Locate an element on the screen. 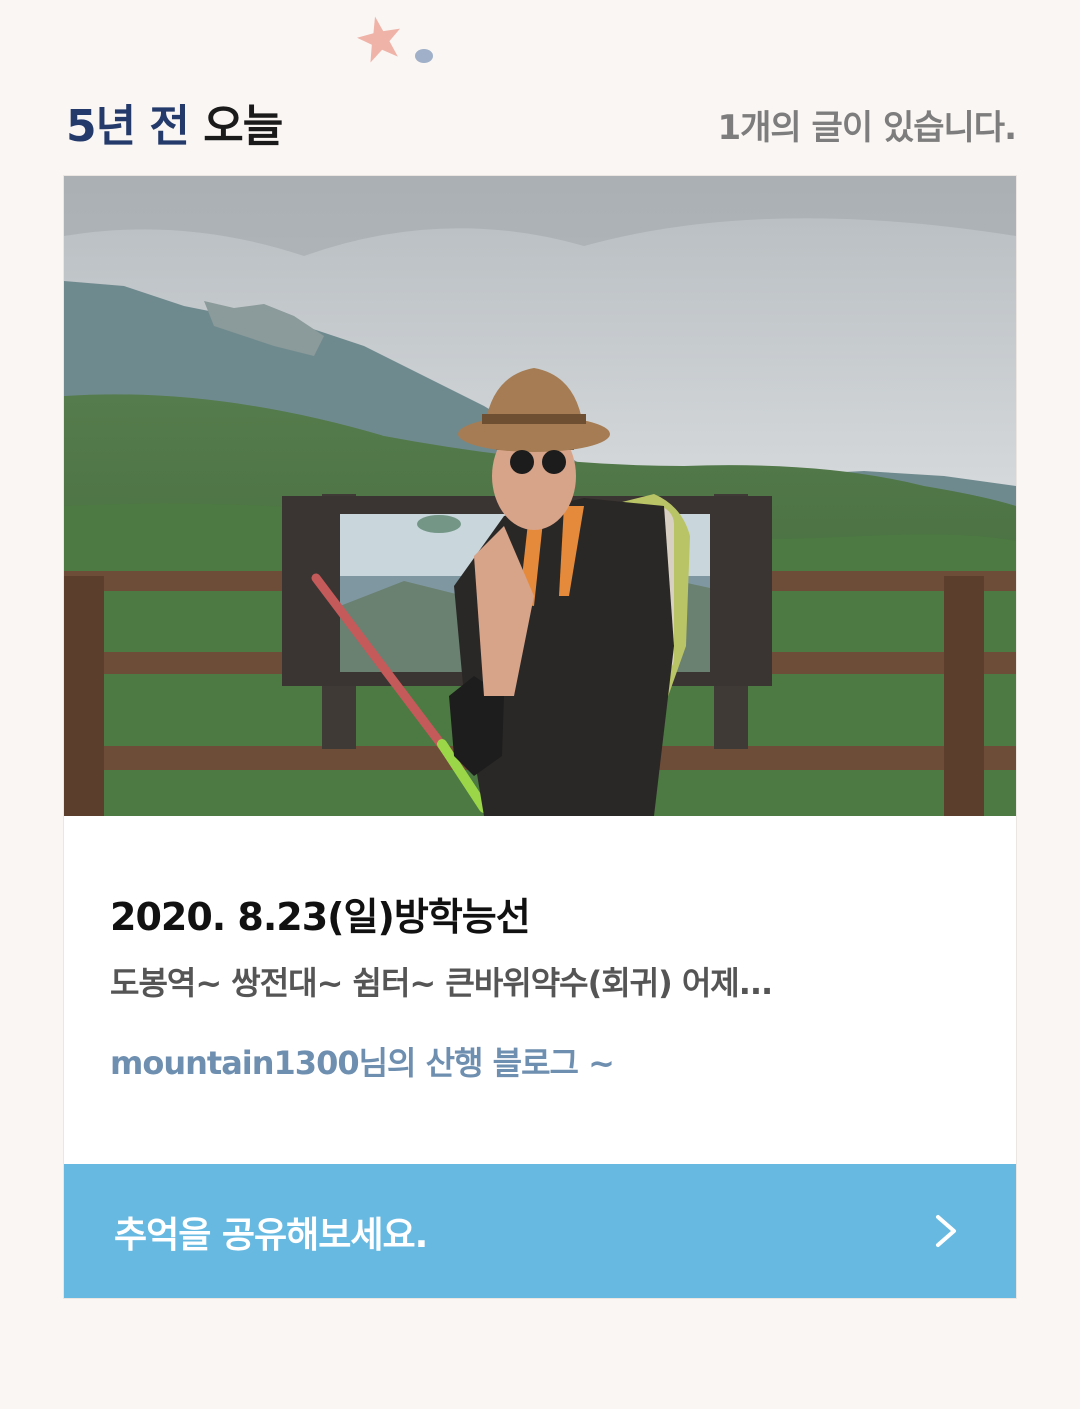  share-memory-button: 추억을 공유해보세요. is located at coordinates (540, 1231).